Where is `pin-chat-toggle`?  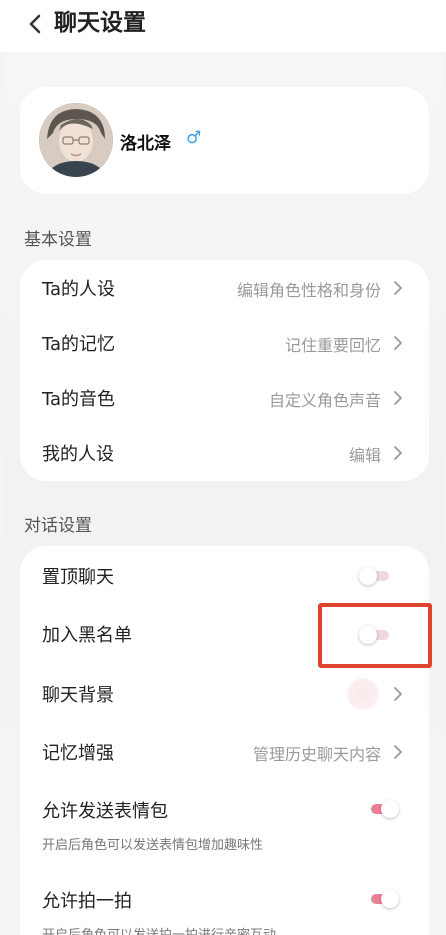
pin-chat-toggle is located at coordinates (375, 576).